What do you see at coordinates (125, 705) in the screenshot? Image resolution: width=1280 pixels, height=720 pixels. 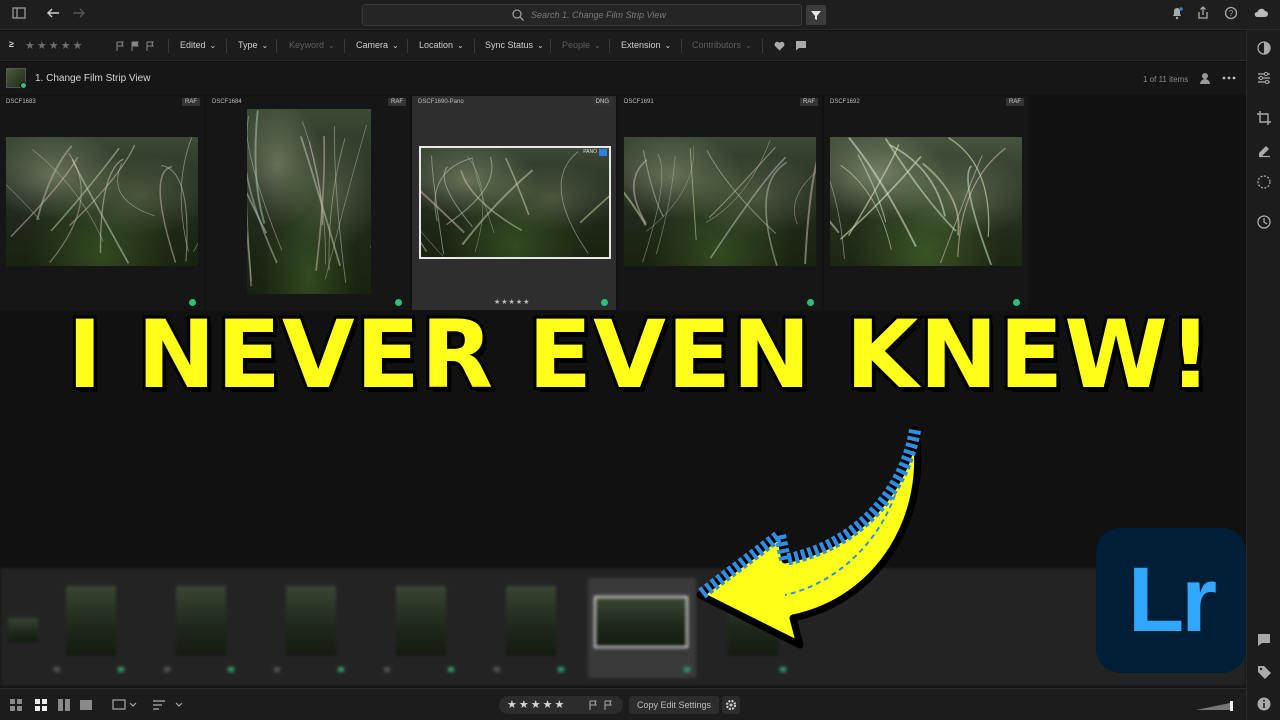 I see `slideshow-icon` at bounding box center [125, 705].